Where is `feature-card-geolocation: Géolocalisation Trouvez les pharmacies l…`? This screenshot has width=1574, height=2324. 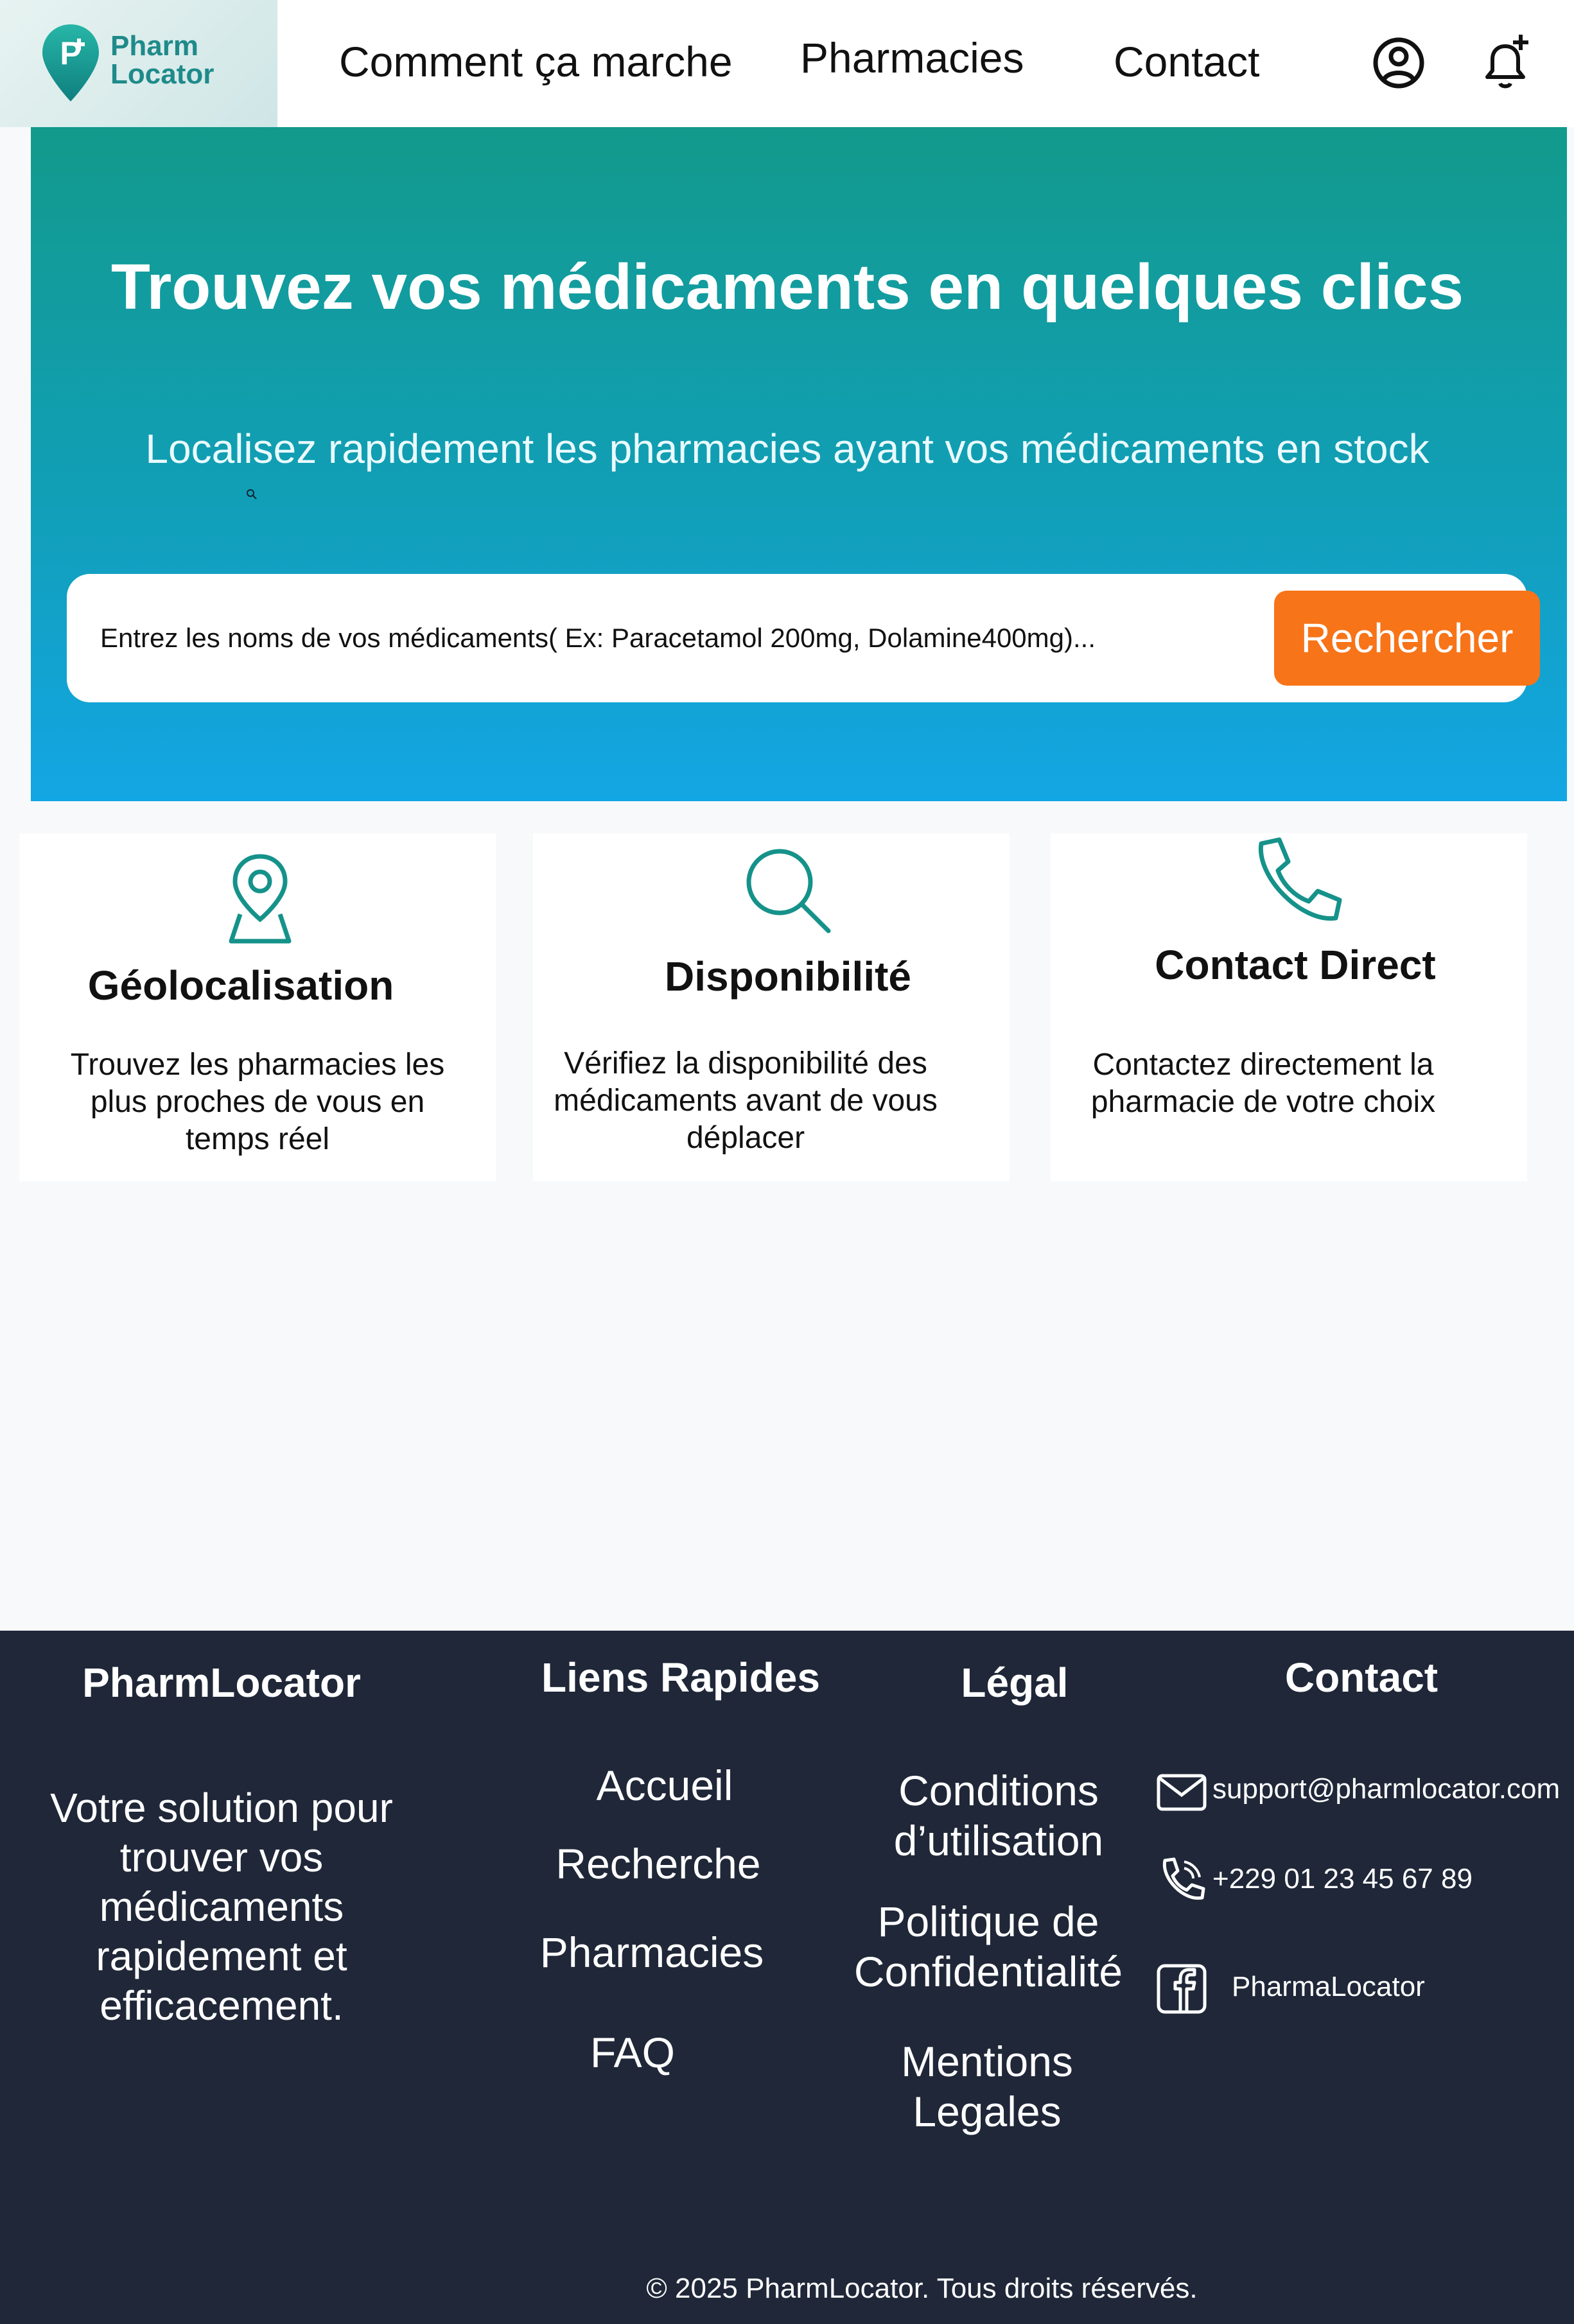
feature-card-geolocation: Géolocalisation Trouvez les pharmacies l… is located at coordinates (257, 1007).